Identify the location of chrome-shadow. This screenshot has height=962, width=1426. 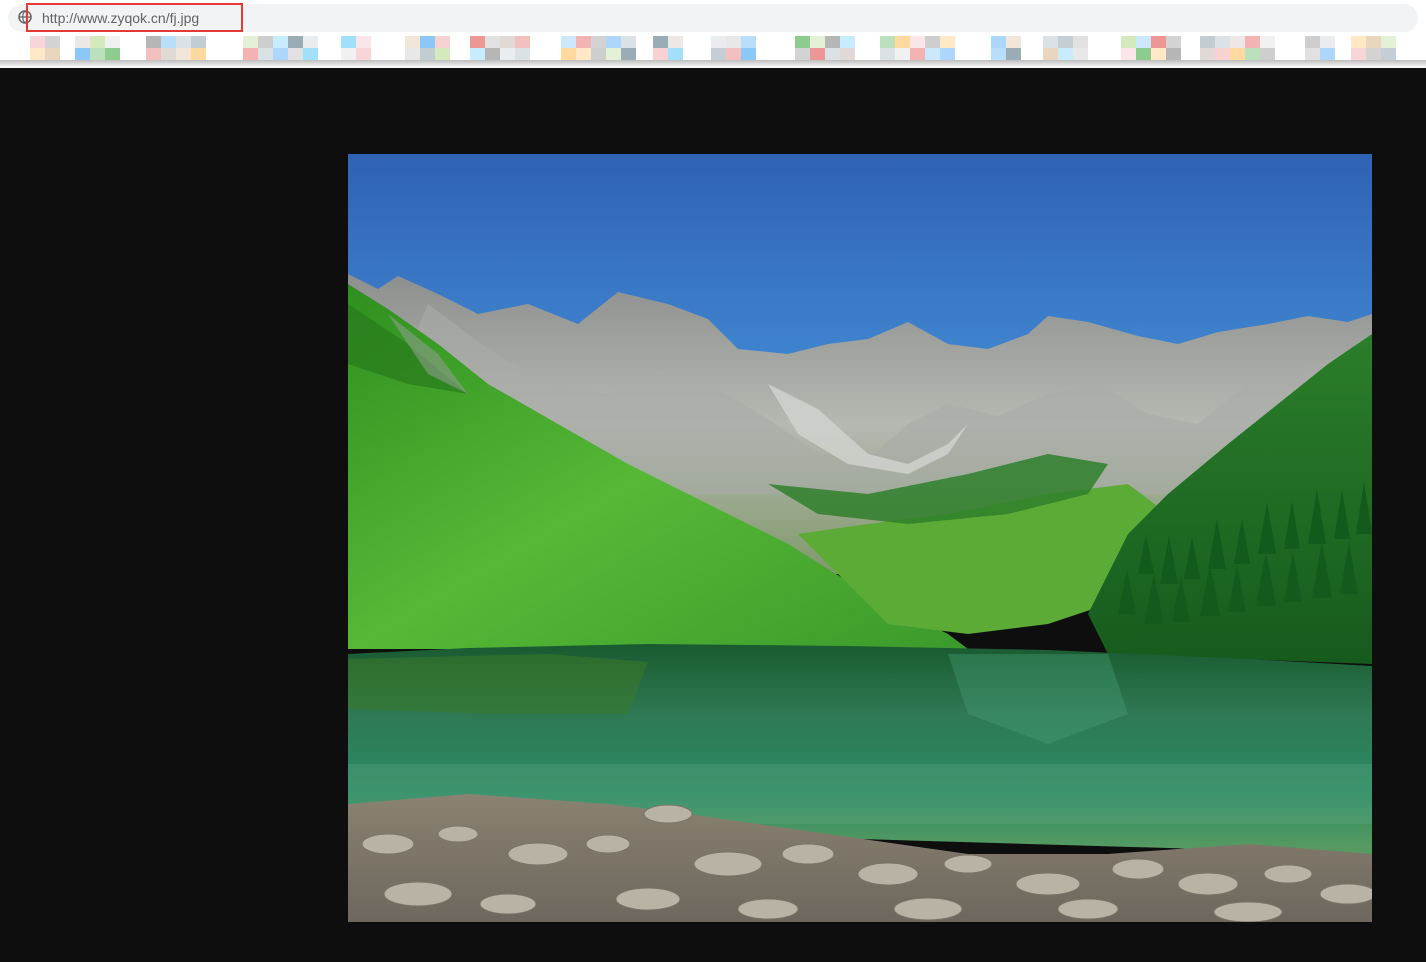
(713, 64).